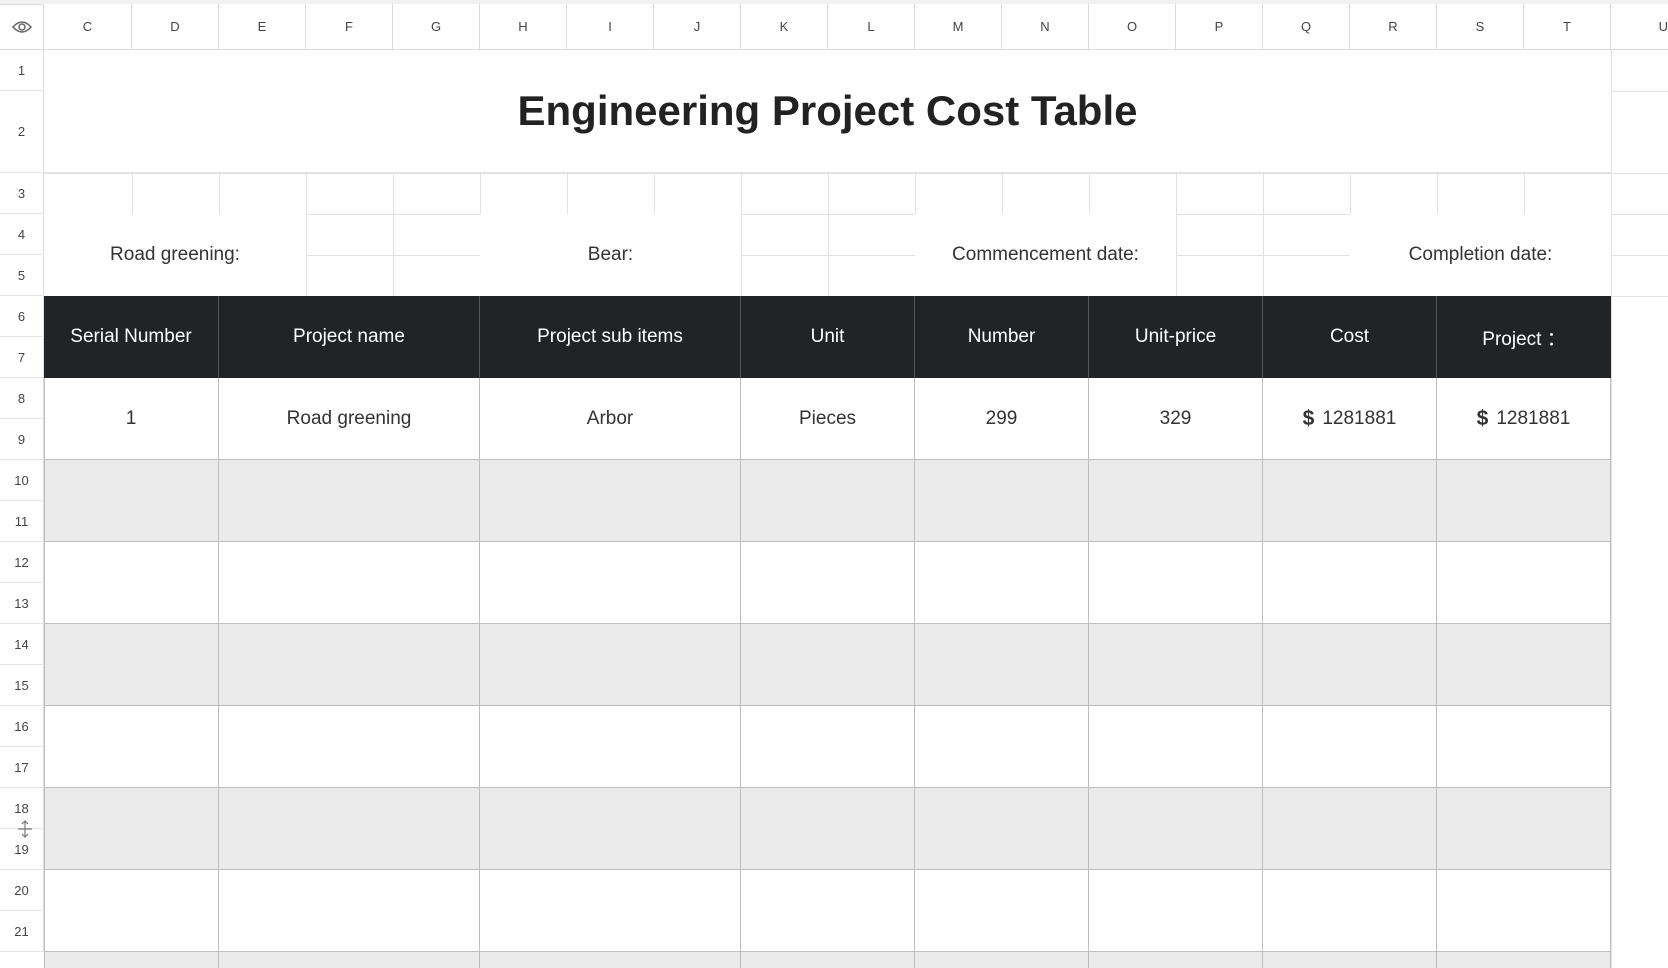  What do you see at coordinates (22, 685) in the screenshot?
I see `row-header-15: 15` at bounding box center [22, 685].